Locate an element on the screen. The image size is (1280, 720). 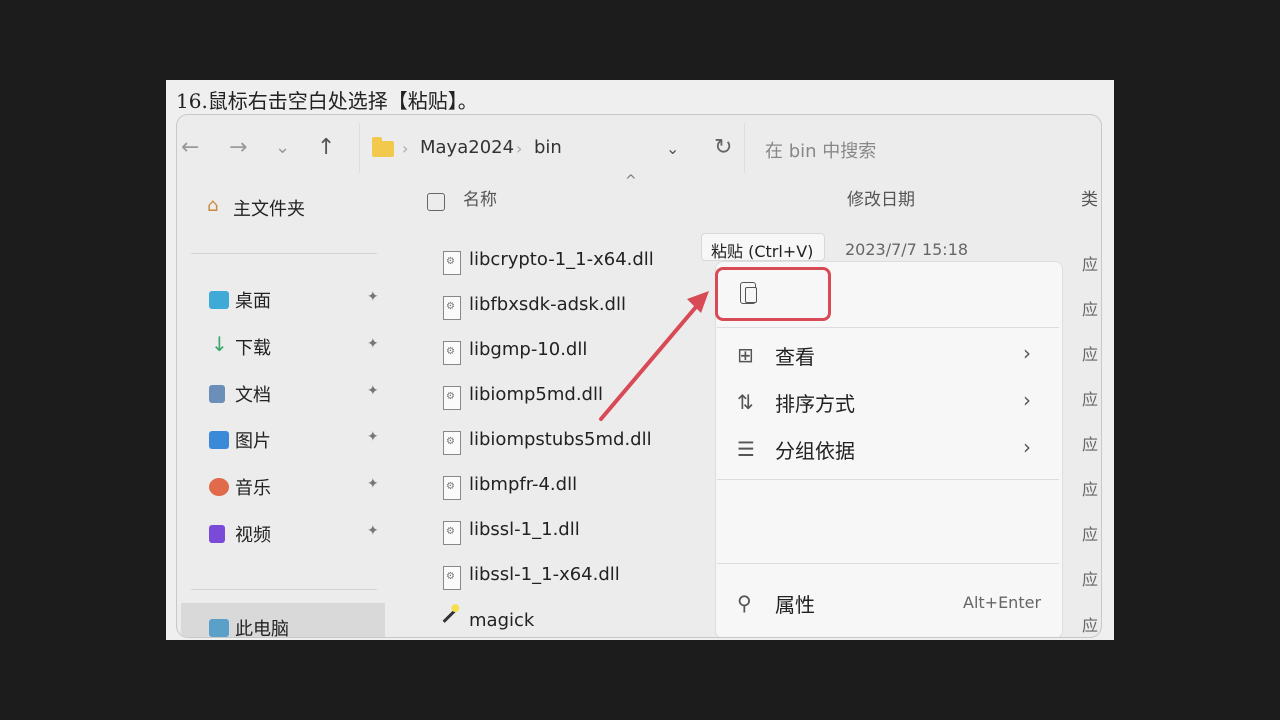
annotation-arrow is located at coordinates (654, 356).